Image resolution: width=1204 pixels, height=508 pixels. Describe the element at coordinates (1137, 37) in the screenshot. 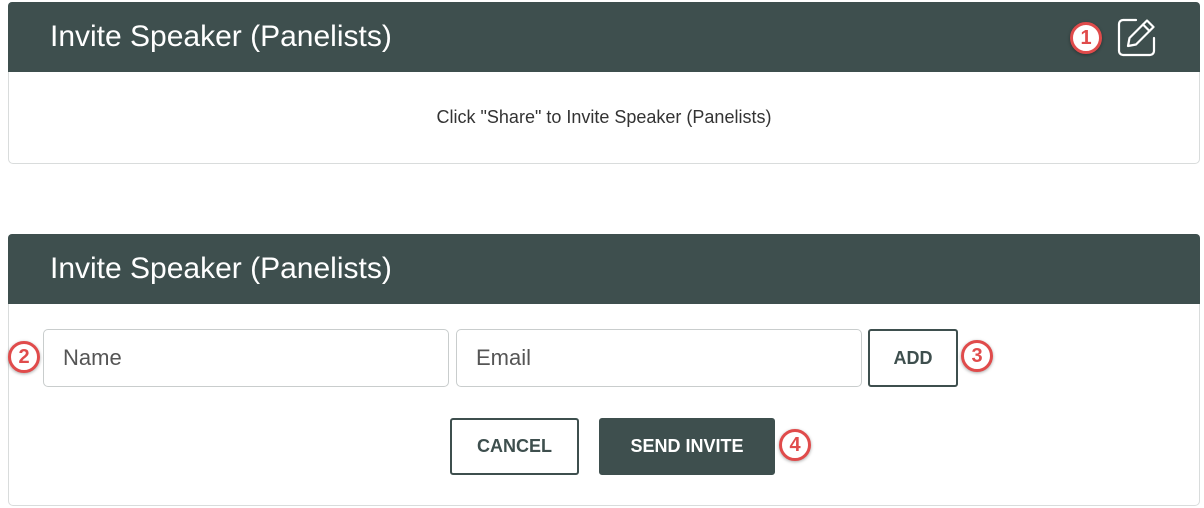

I see `edit-icon` at that location.